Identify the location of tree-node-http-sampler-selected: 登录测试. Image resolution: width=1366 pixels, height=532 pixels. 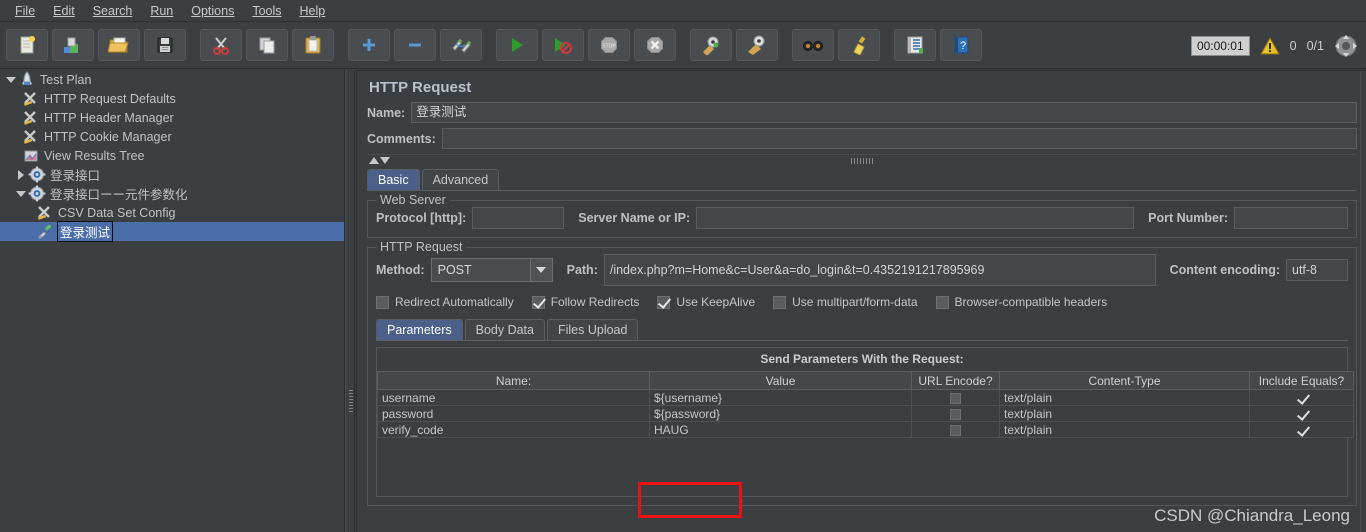
(172, 231).